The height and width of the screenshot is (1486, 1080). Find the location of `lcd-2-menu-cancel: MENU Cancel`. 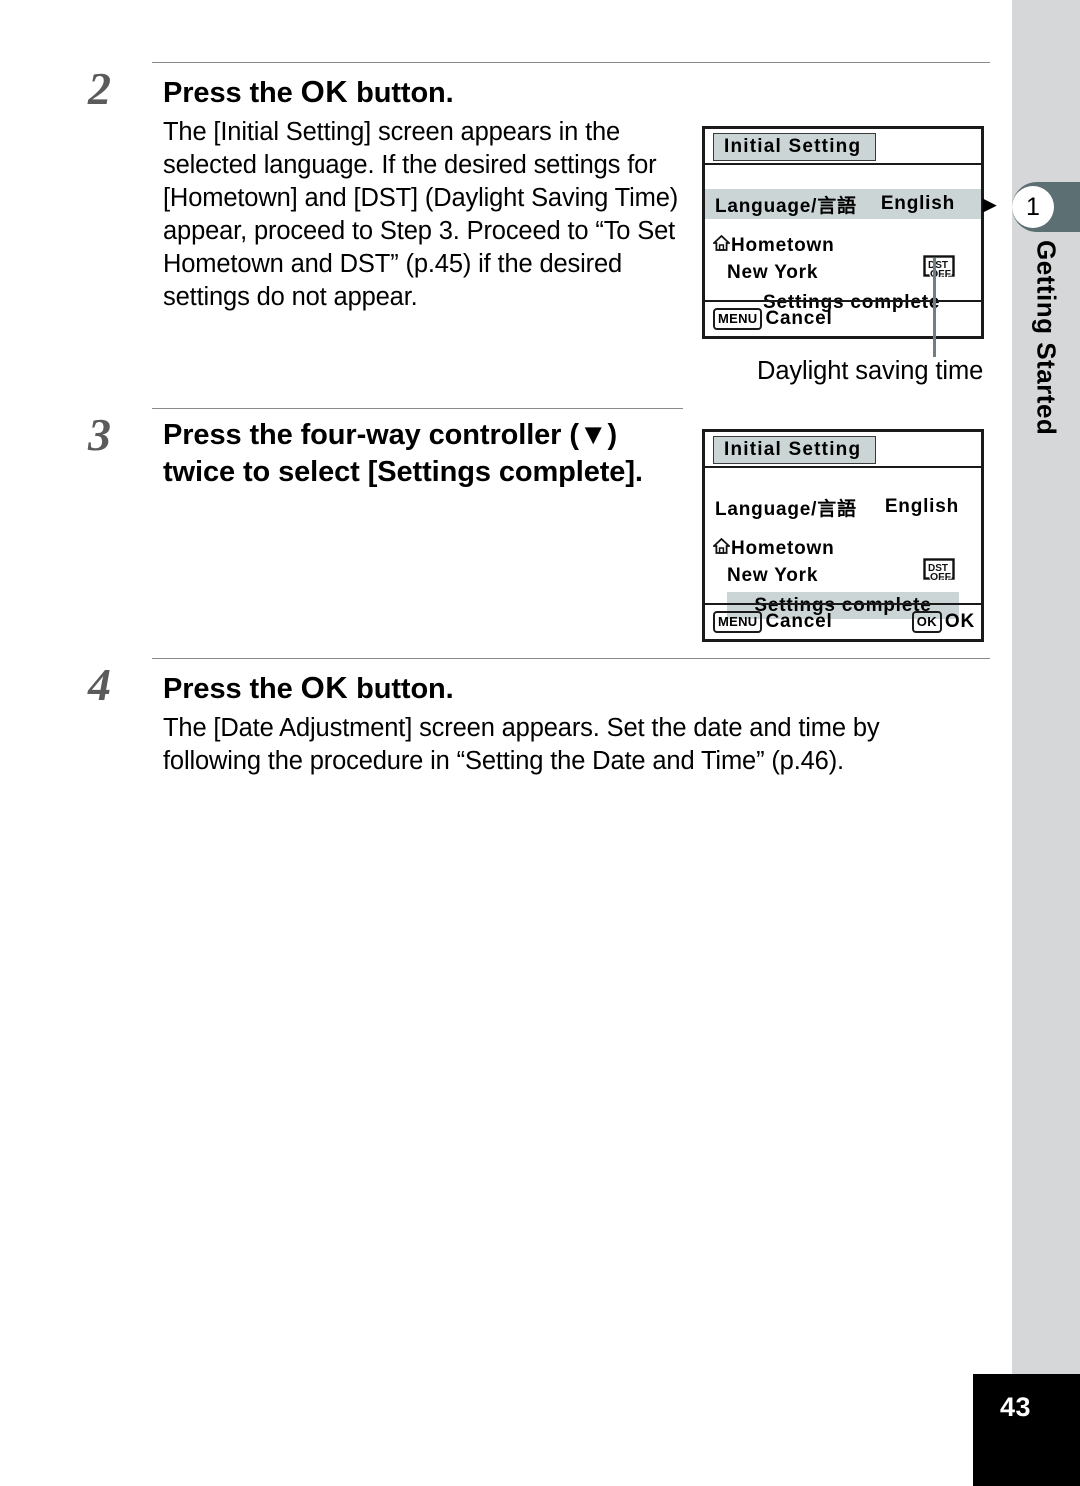

lcd-2-menu-cancel: MENU Cancel is located at coordinates (773, 622).